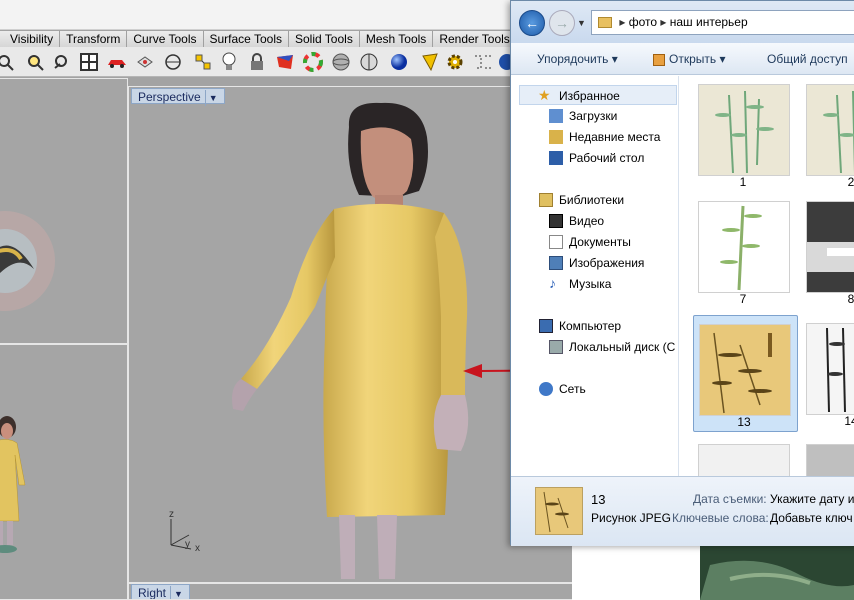 Image resolution: width=854 pixels, height=600 pixels. Describe the element at coordinates (595, 263) in the screenshot. I see `nav-images: Изображения` at that location.